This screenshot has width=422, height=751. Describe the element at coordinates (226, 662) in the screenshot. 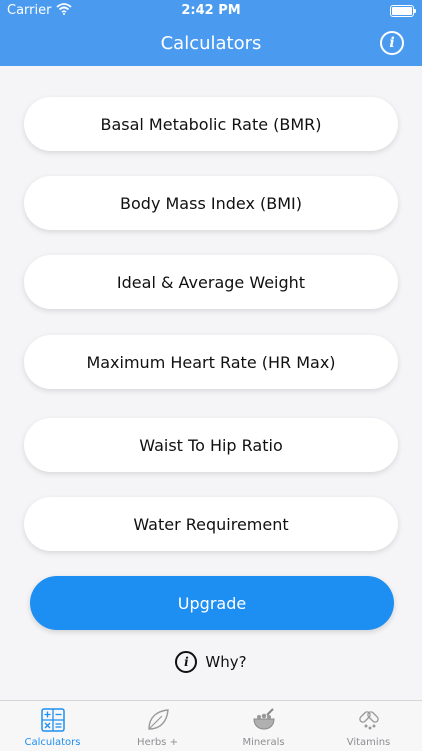

I see `why-label: Why?` at that location.